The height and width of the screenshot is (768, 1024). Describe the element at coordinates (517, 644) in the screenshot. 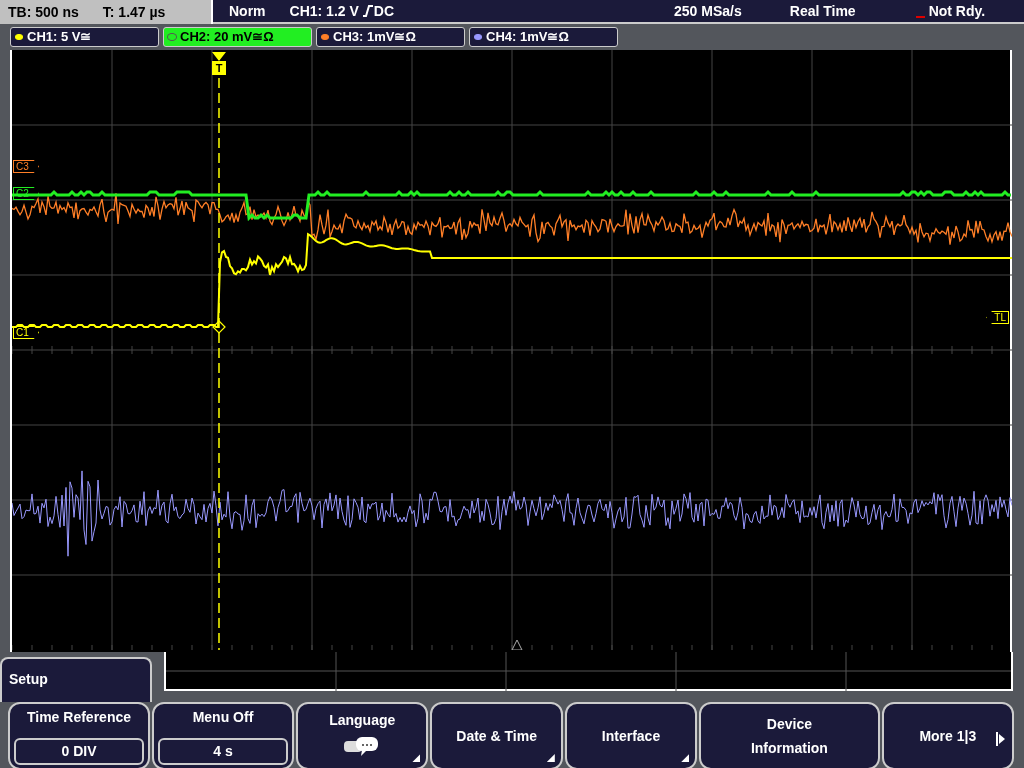

I see `center-marker-icon` at that location.